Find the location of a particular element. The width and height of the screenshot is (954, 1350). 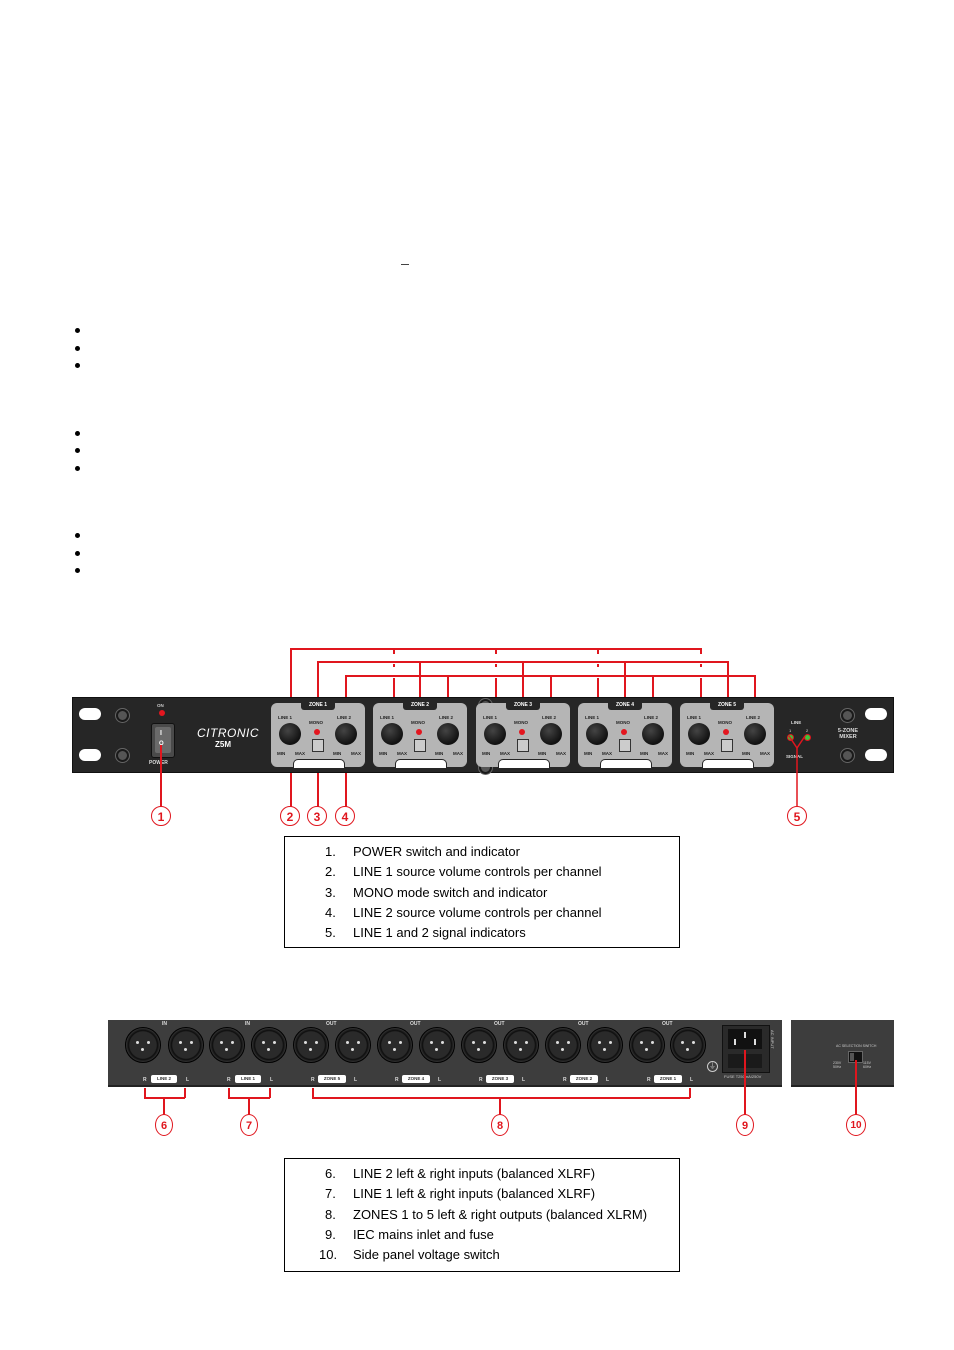

zone-tag: ZONE 5 is located at coordinates (727, 705).